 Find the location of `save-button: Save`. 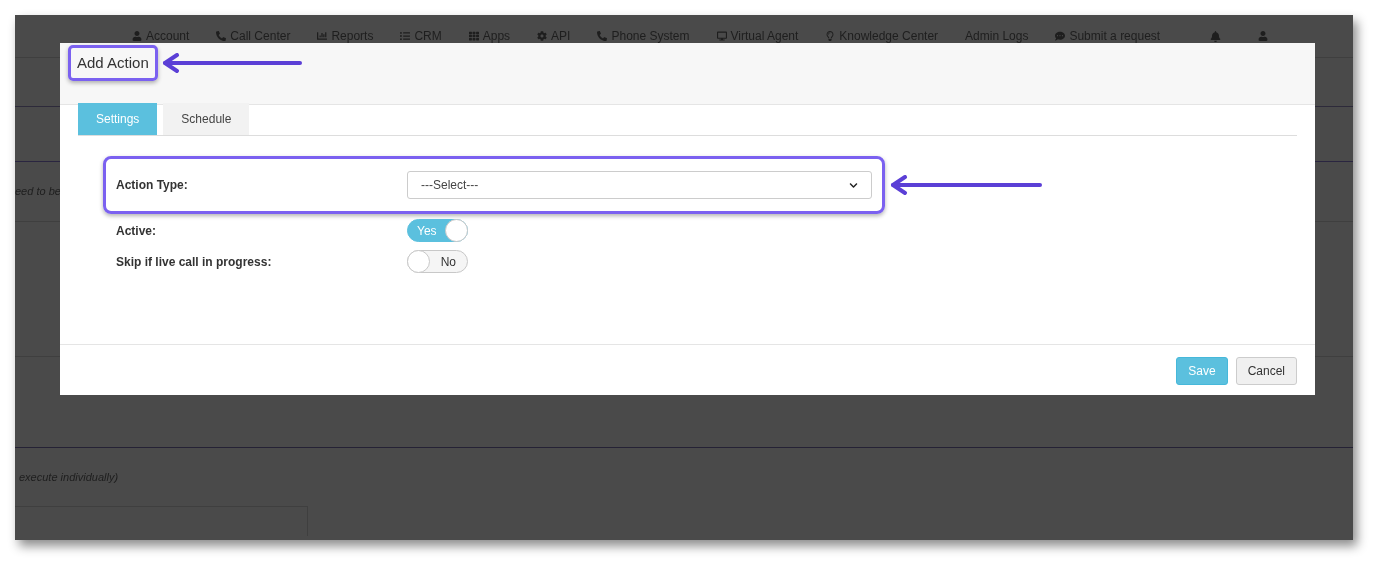

save-button: Save is located at coordinates (1202, 371).